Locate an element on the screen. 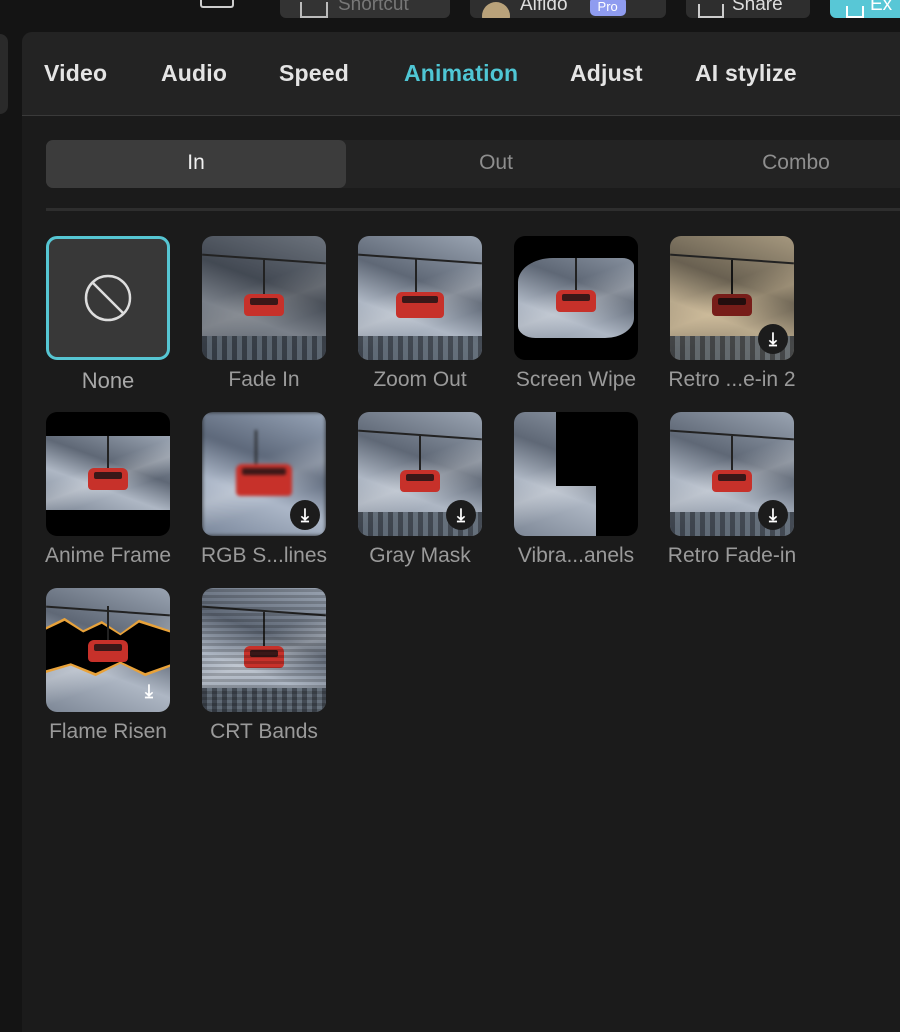 This screenshot has width=900, height=1032. left-panel-edge is located at coordinates (4, 74).